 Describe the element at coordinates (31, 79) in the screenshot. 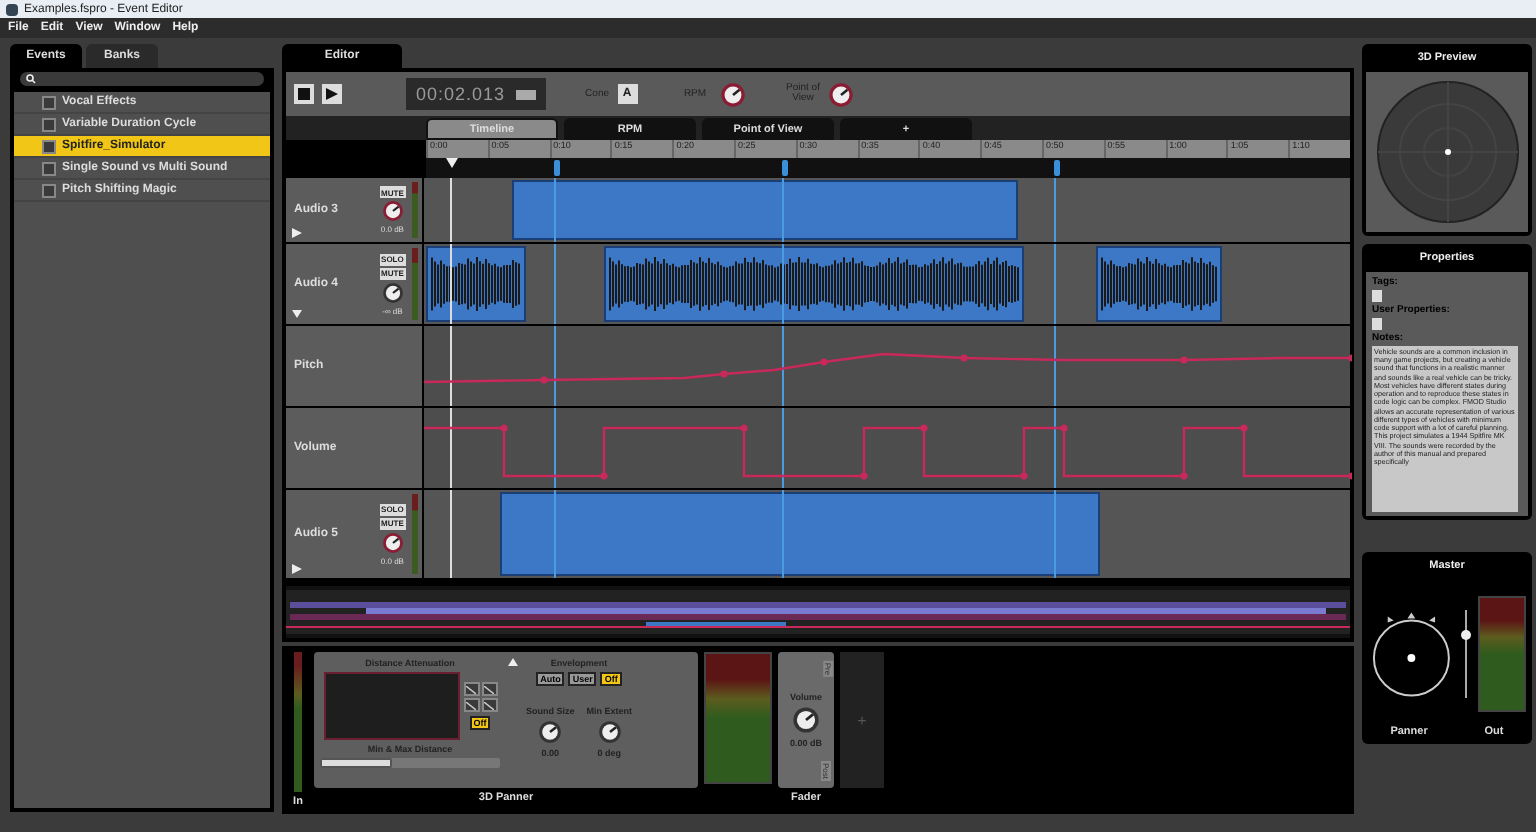

I see `search-icon` at that location.